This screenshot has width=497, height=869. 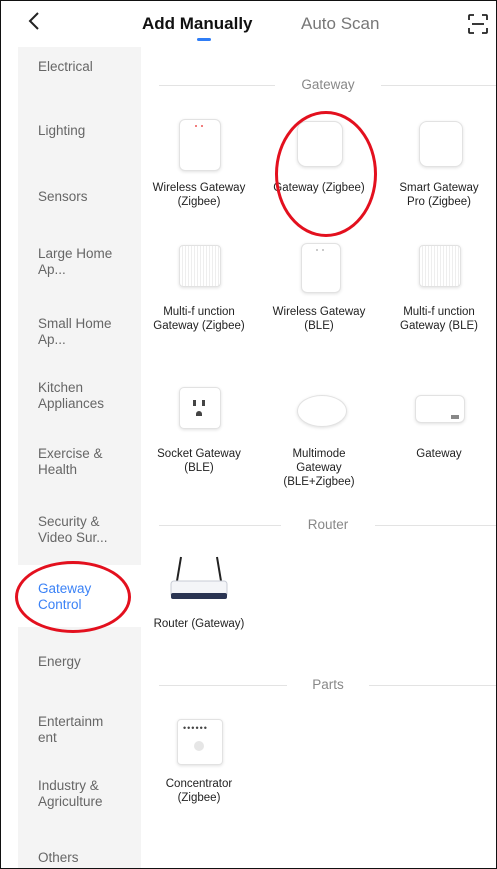 I want to click on sidebar-item-exercise-health: Exercise & Health, so click(x=79, y=462).